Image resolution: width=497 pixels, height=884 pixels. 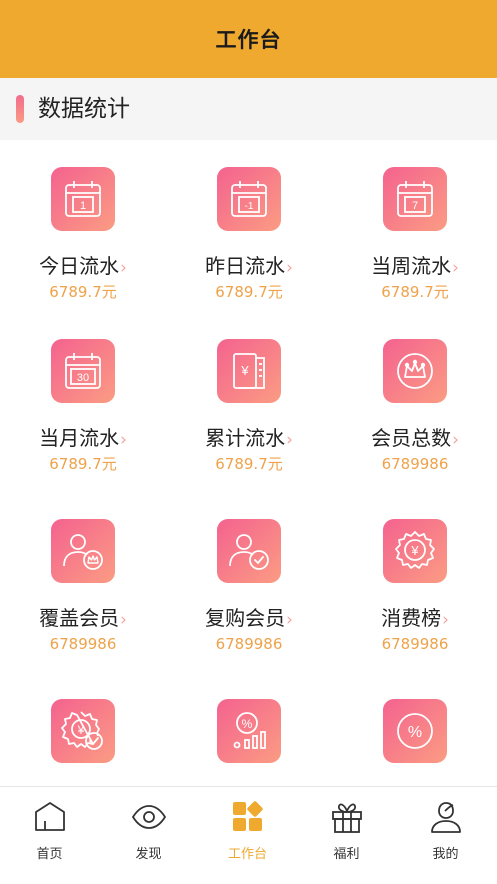 What do you see at coordinates (445, 817) in the screenshot?
I see `profile-icon` at bounding box center [445, 817].